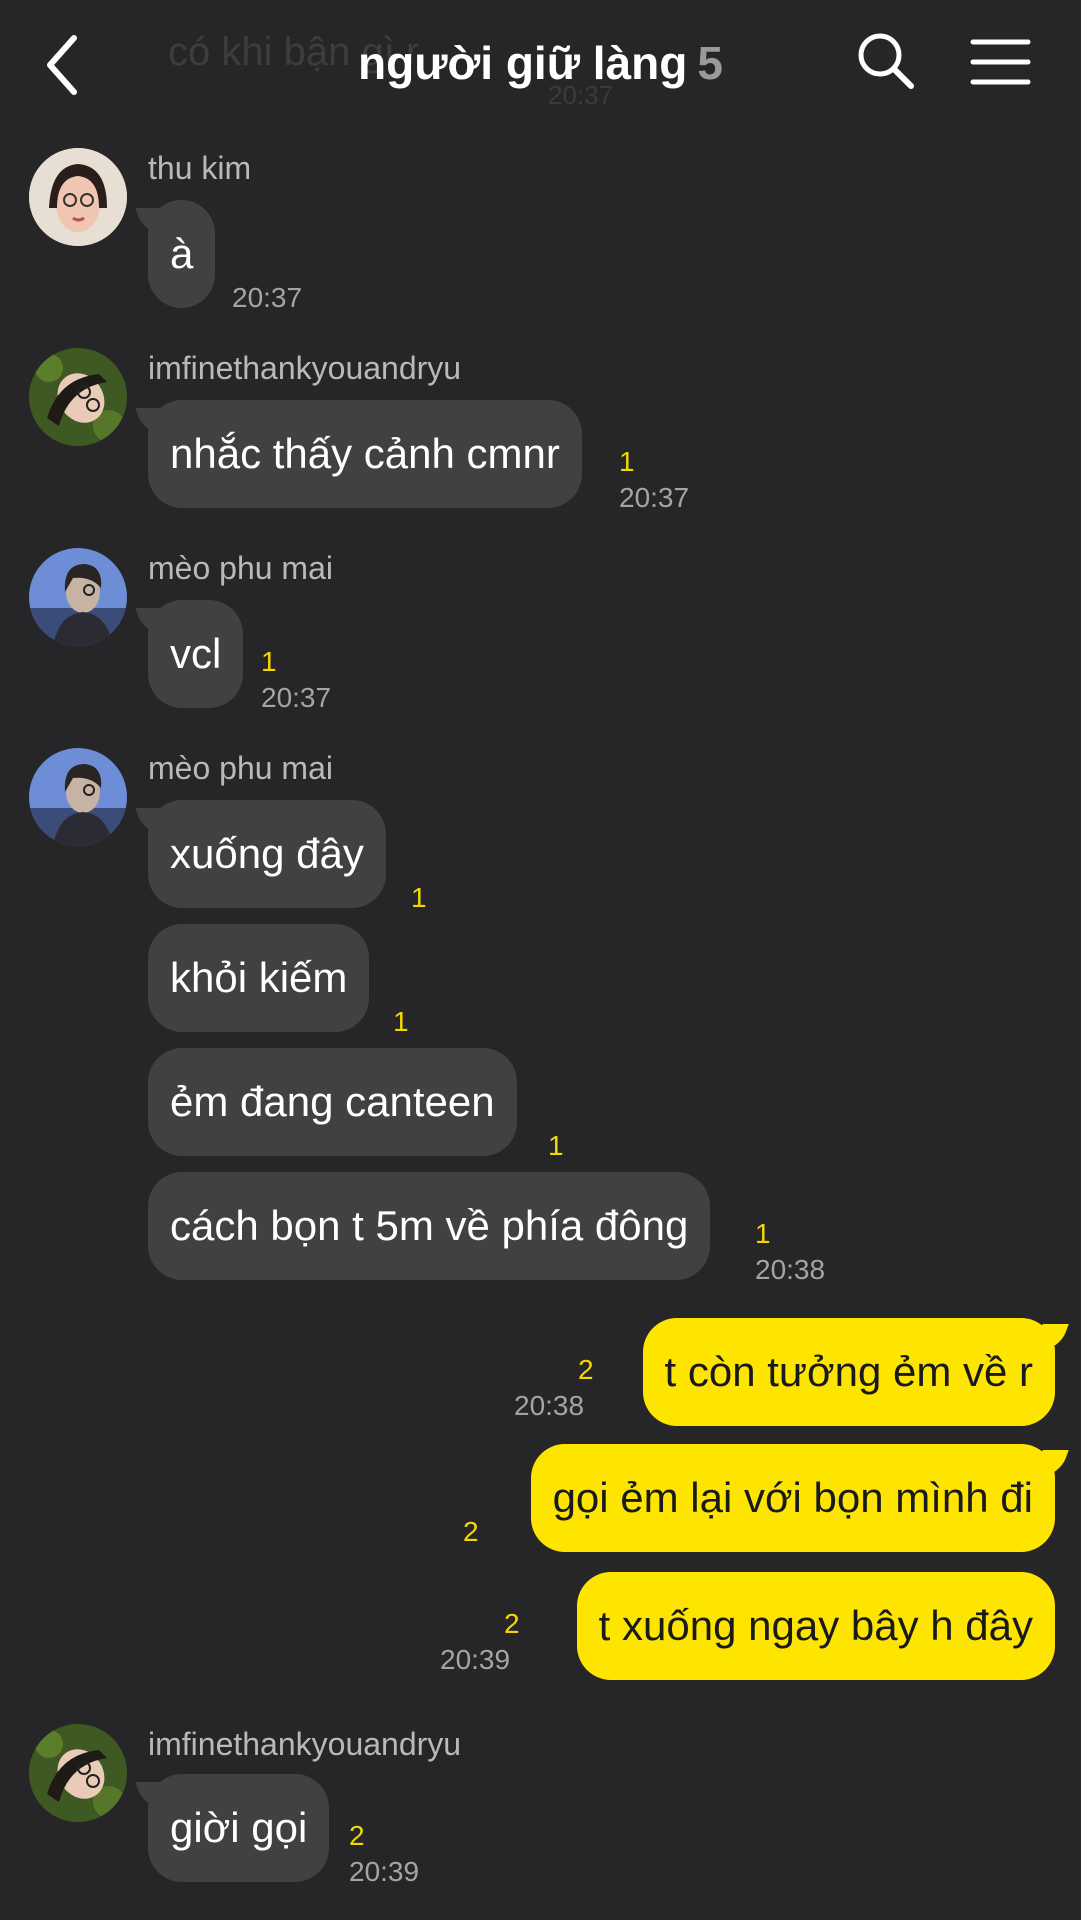 The width and height of the screenshot is (1081, 1920). Describe the element at coordinates (429, 1226) in the screenshot. I see `message-bubble: cách bọn t 5m về phía đông` at that location.